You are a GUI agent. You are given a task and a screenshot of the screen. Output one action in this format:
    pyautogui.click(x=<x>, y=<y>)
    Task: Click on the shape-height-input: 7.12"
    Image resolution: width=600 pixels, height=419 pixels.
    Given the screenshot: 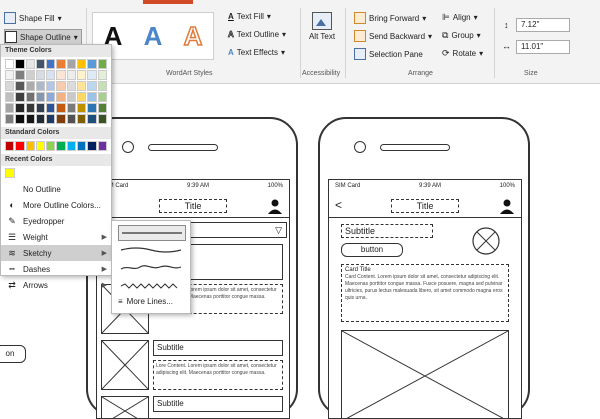 What is the action you would take?
    pyautogui.click(x=543, y=25)
    